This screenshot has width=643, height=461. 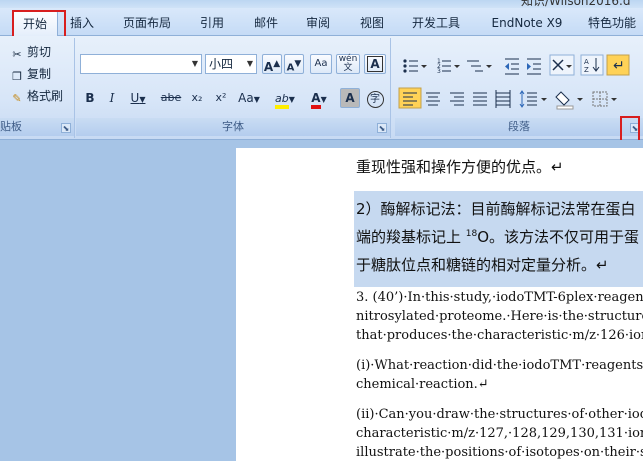 I want to click on font-group-label: 字体, so click(x=233, y=127).